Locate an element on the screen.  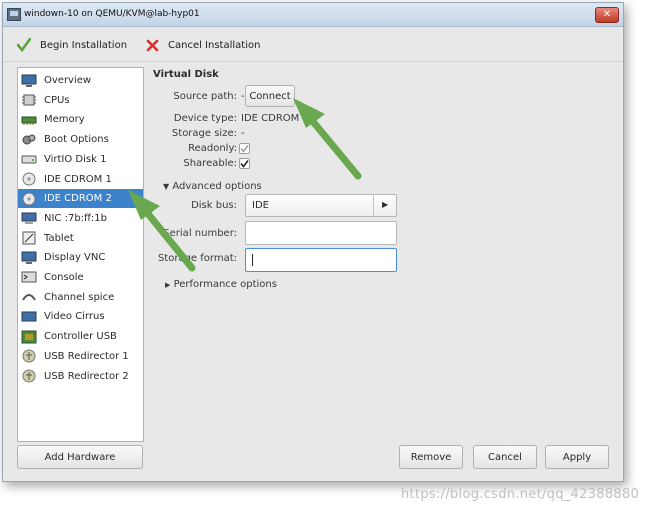
disk-icon is located at coordinates (29, 159).